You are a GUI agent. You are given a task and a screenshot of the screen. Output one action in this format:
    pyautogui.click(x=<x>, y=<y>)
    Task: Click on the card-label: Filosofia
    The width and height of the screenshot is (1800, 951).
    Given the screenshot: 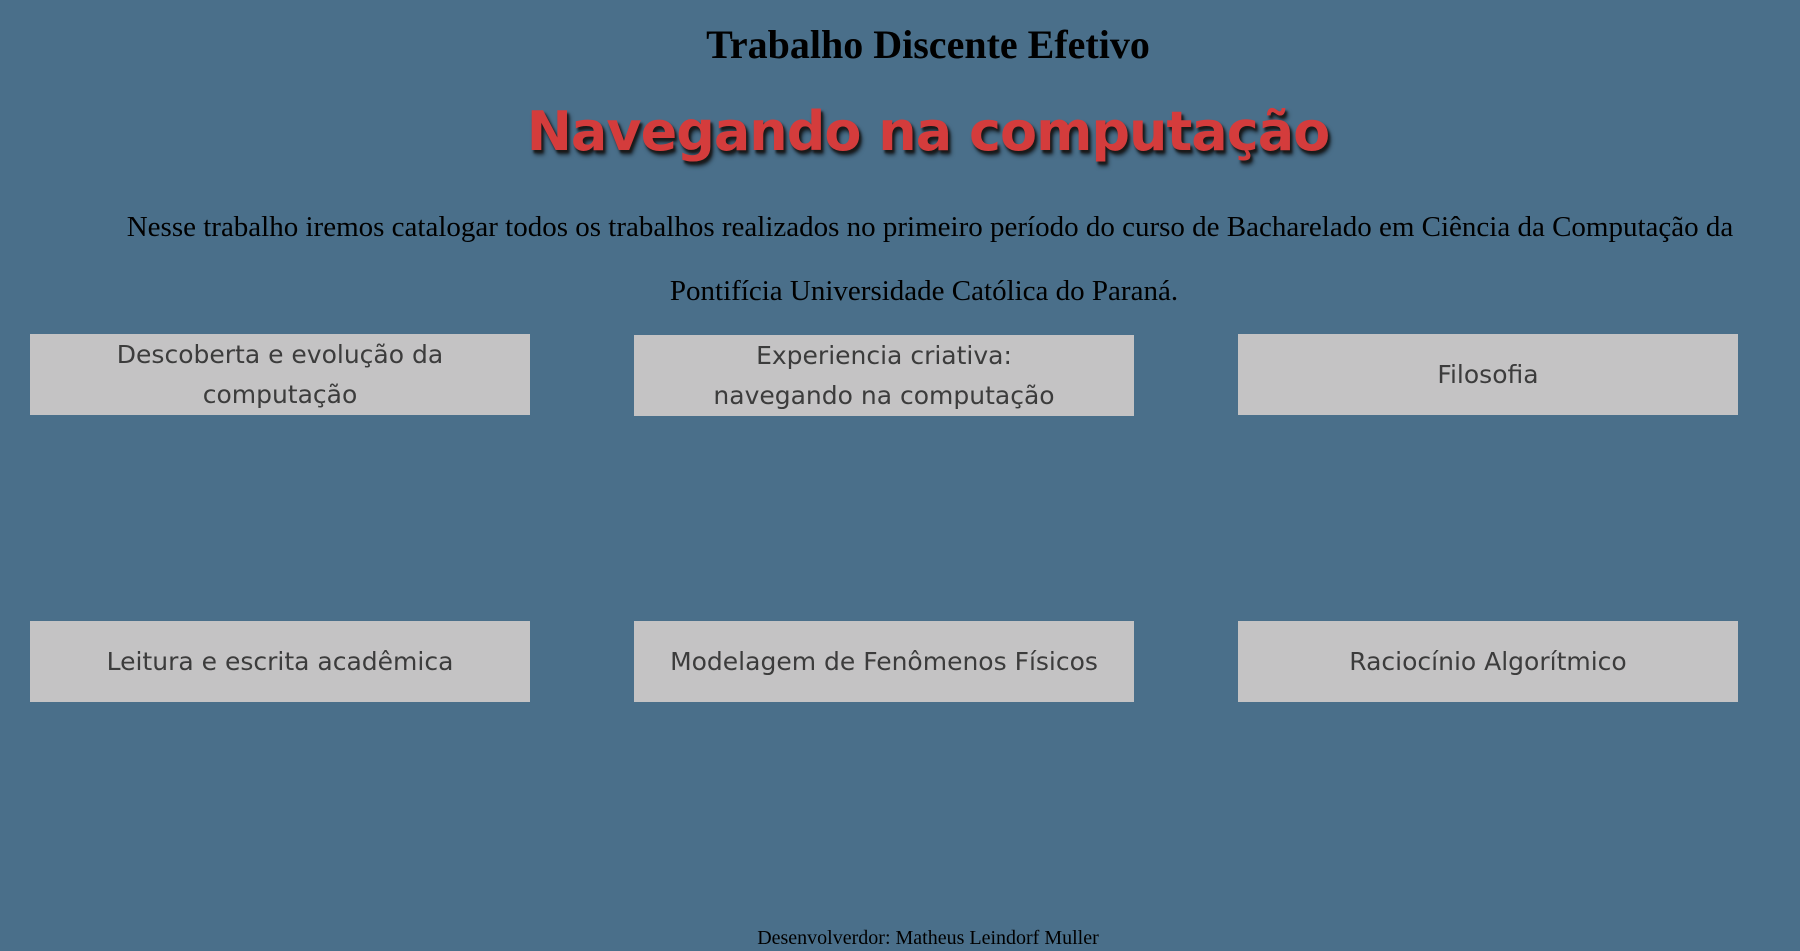 What is the action you would take?
    pyautogui.click(x=1488, y=374)
    